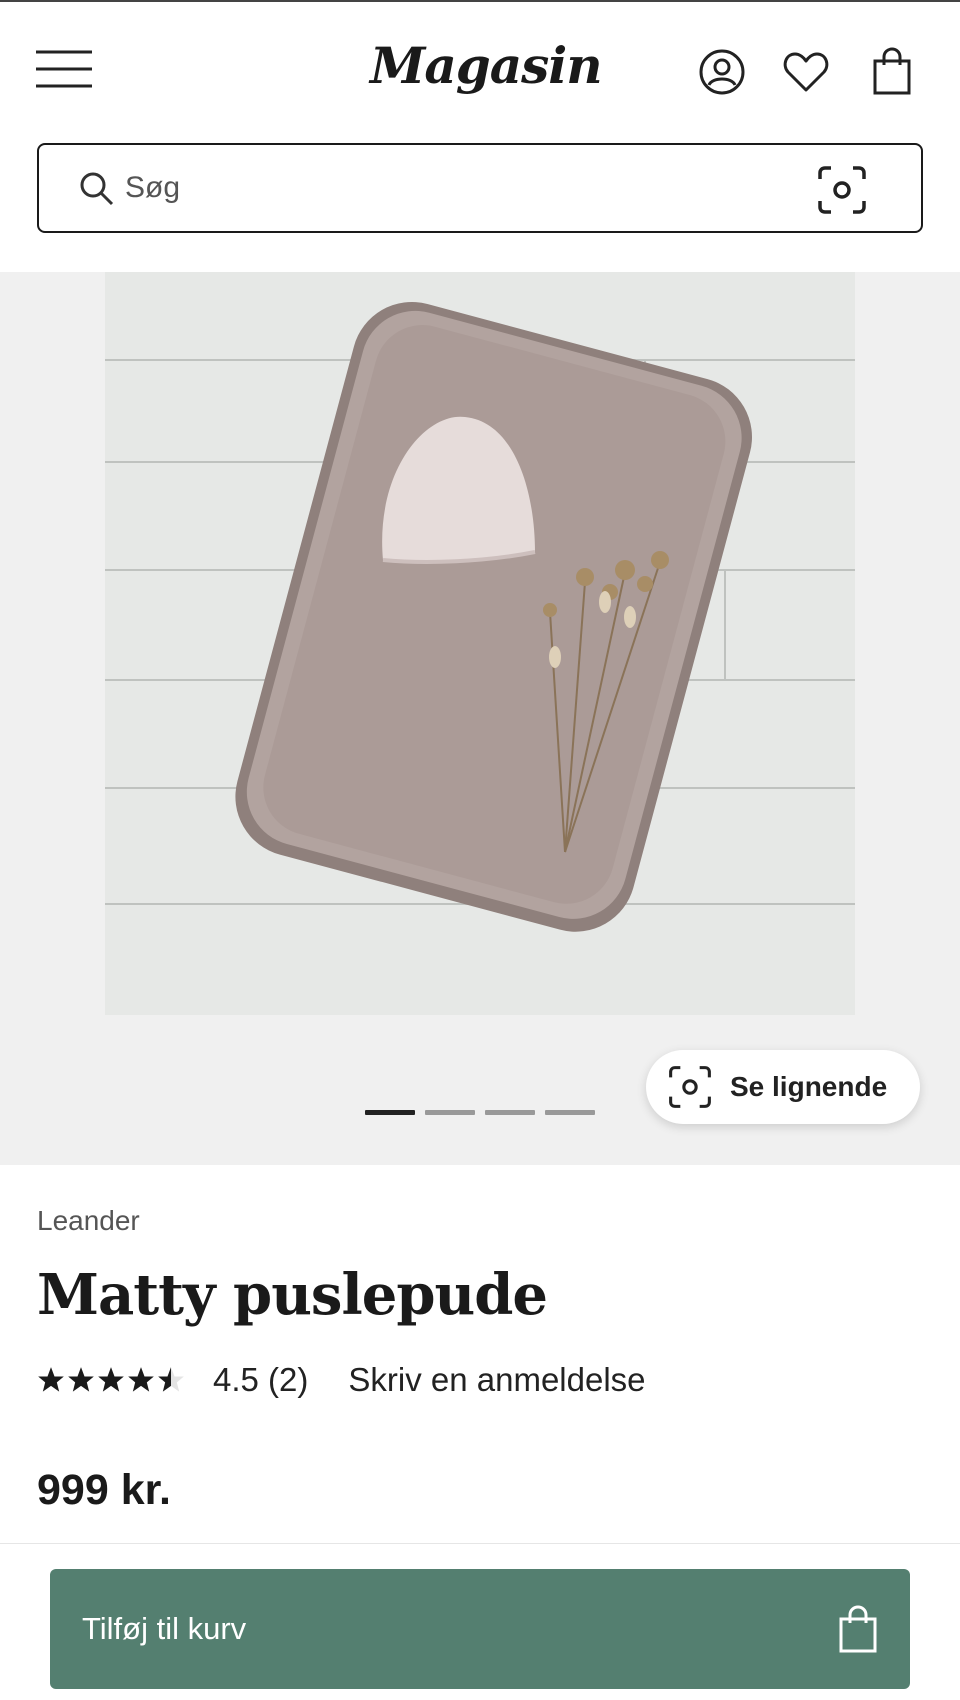 Image resolution: width=960 pixels, height=1700 pixels. I want to click on add-to-cart-label: Tilføj til kurv, so click(164, 1628).